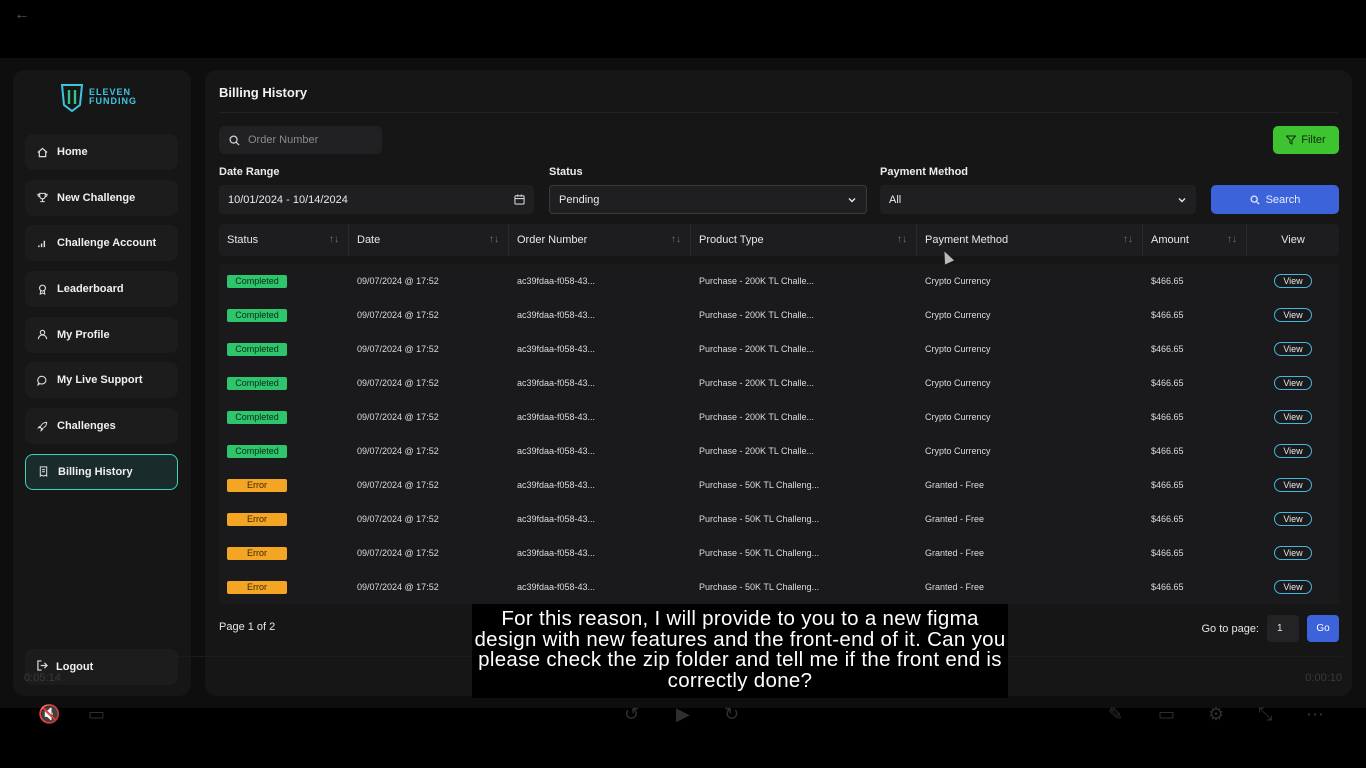 The width and height of the screenshot is (1366, 768). What do you see at coordinates (731, 240) in the screenshot?
I see `column-header-label: Product Type` at bounding box center [731, 240].